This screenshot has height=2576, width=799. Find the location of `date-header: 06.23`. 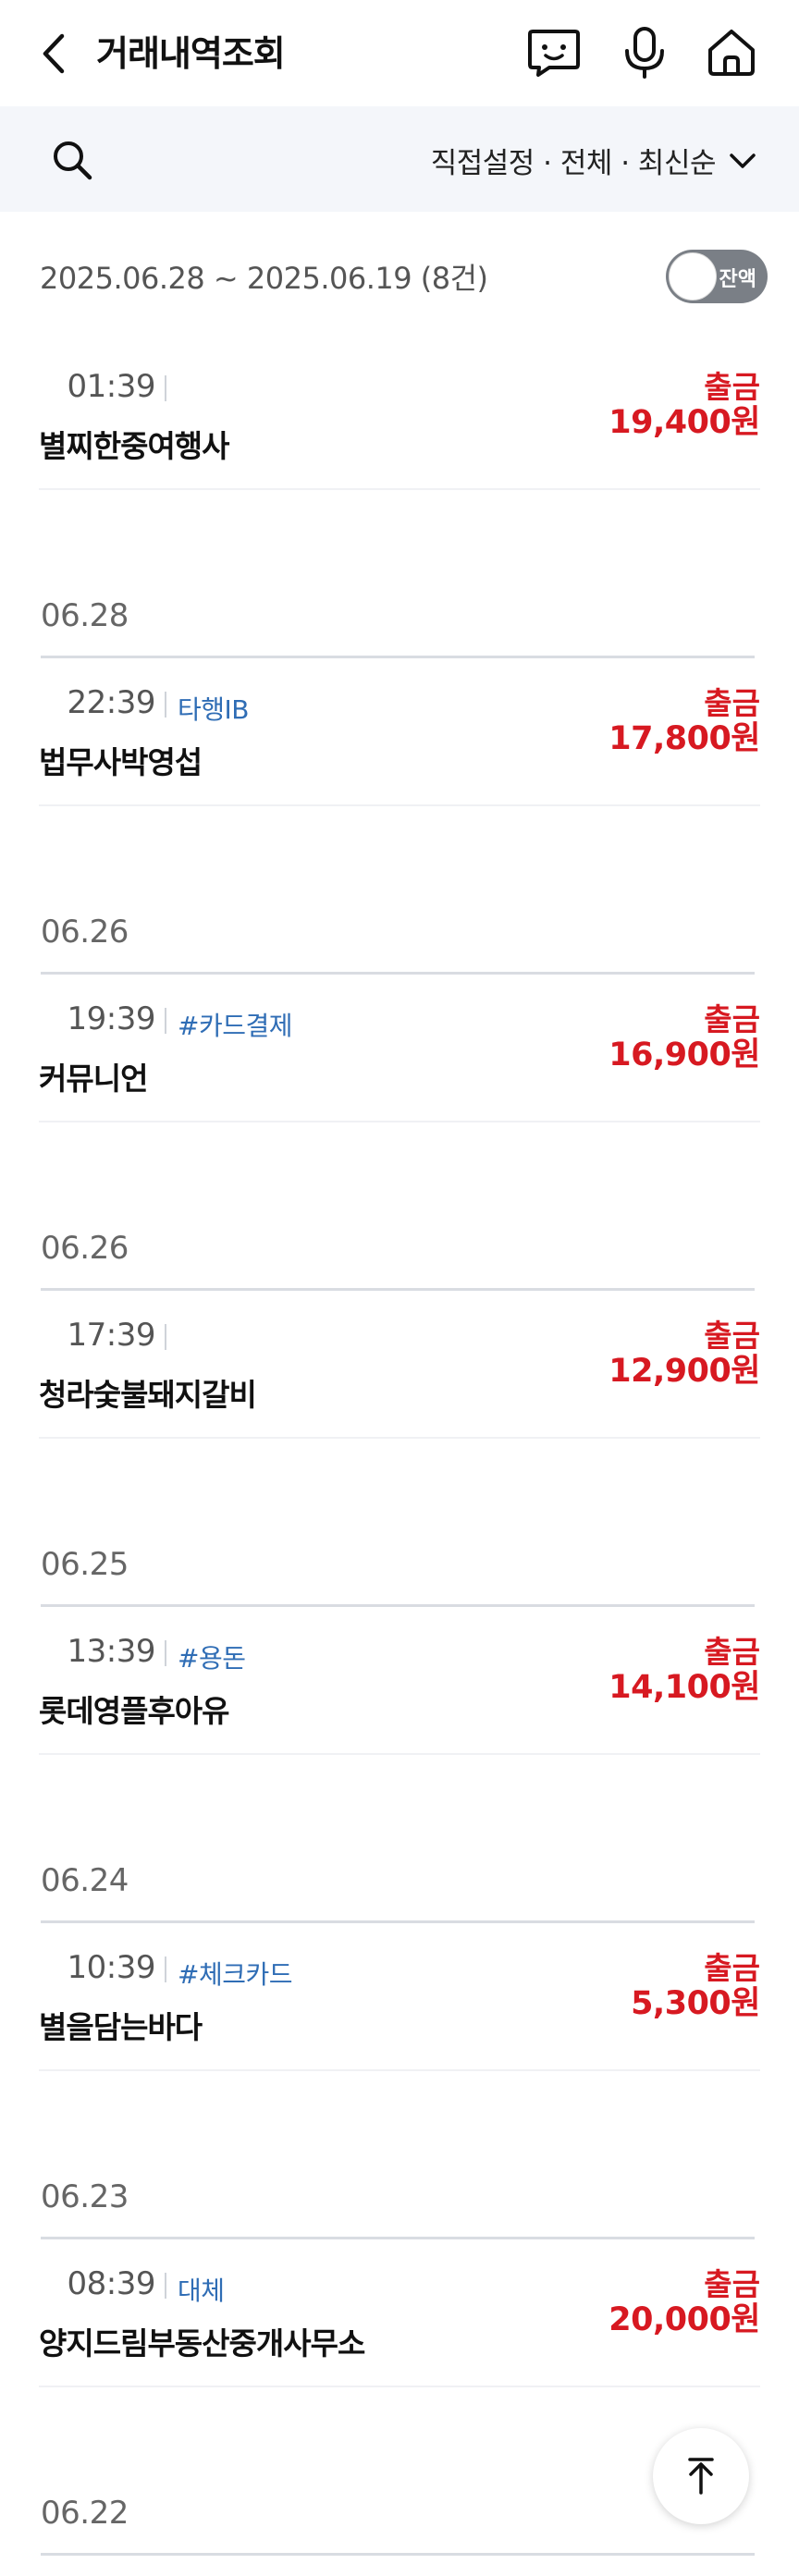

date-header: 06.23 is located at coordinates (398, 2206).